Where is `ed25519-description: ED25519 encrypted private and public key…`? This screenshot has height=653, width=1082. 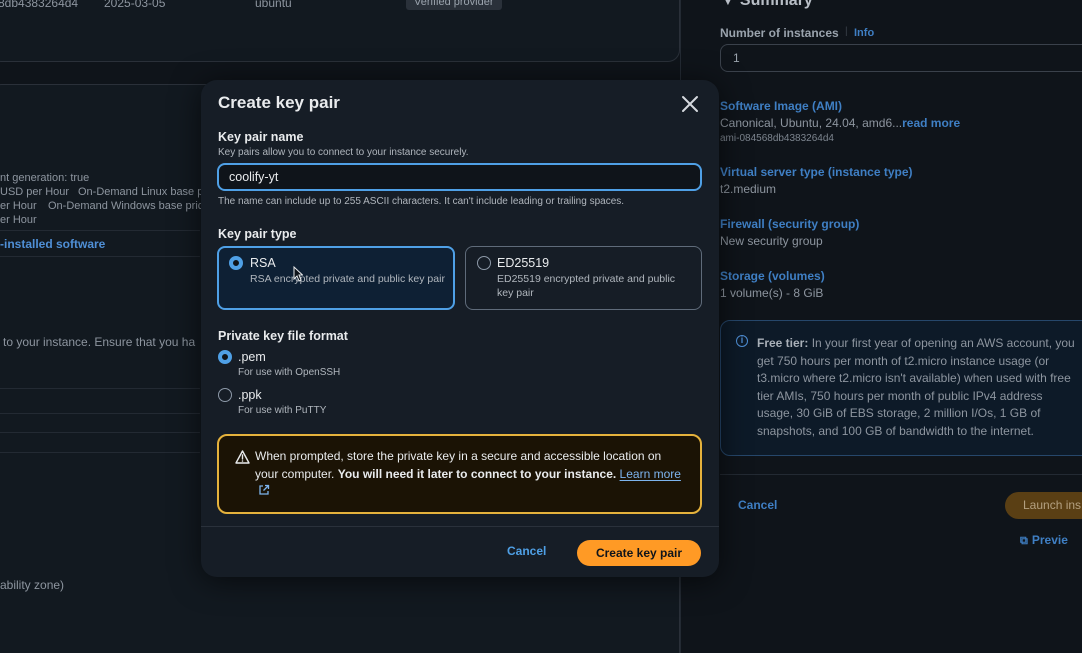
ed25519-description: ED25519 encrypted private and public key… is located at coordinates (586, 286).